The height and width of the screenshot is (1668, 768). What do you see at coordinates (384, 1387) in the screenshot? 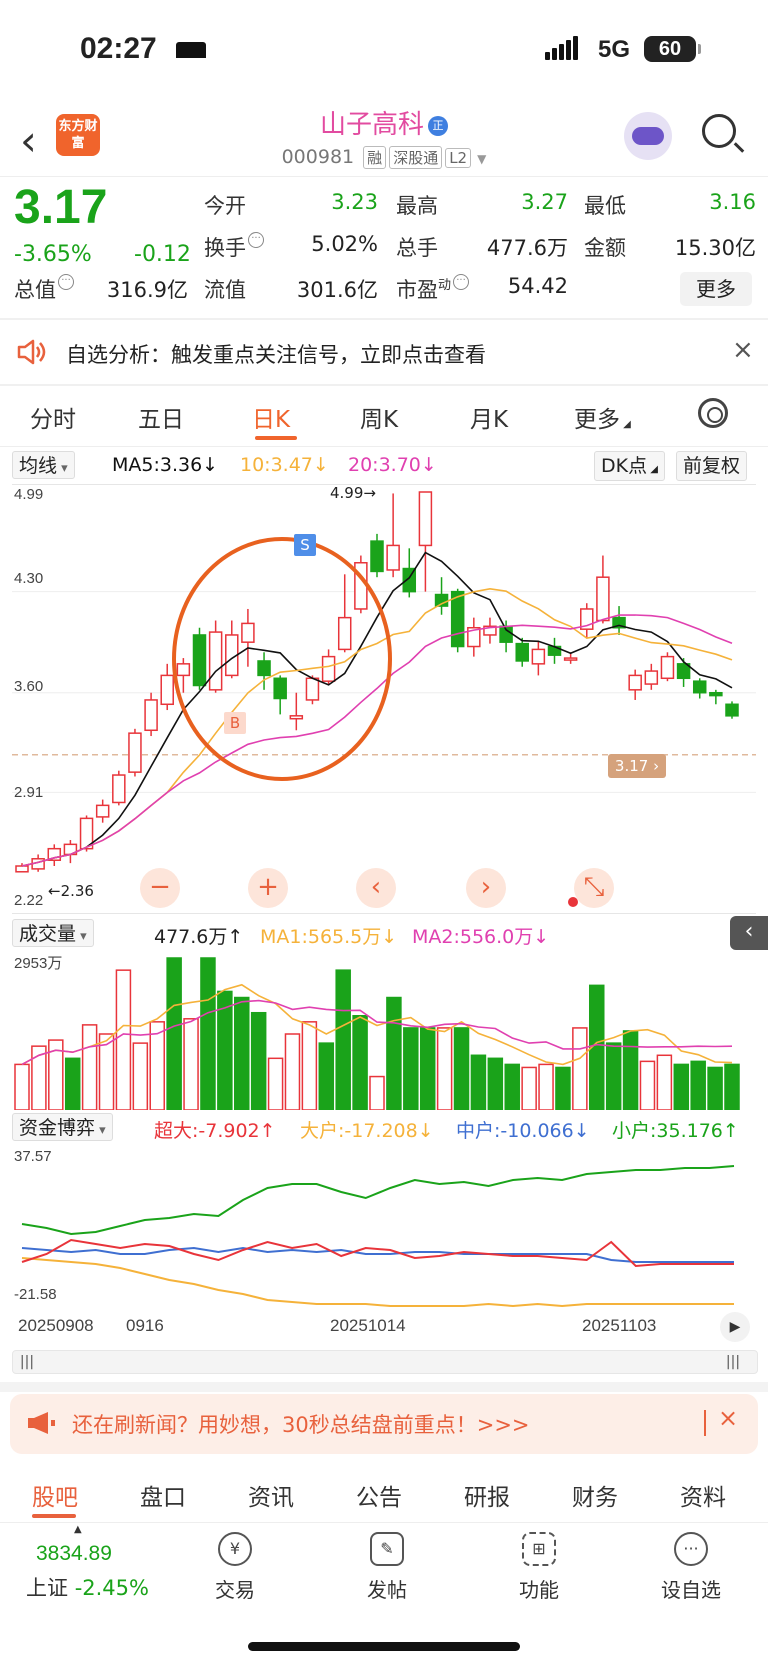
I see `section-gap` at bounding box center [384, 1387].